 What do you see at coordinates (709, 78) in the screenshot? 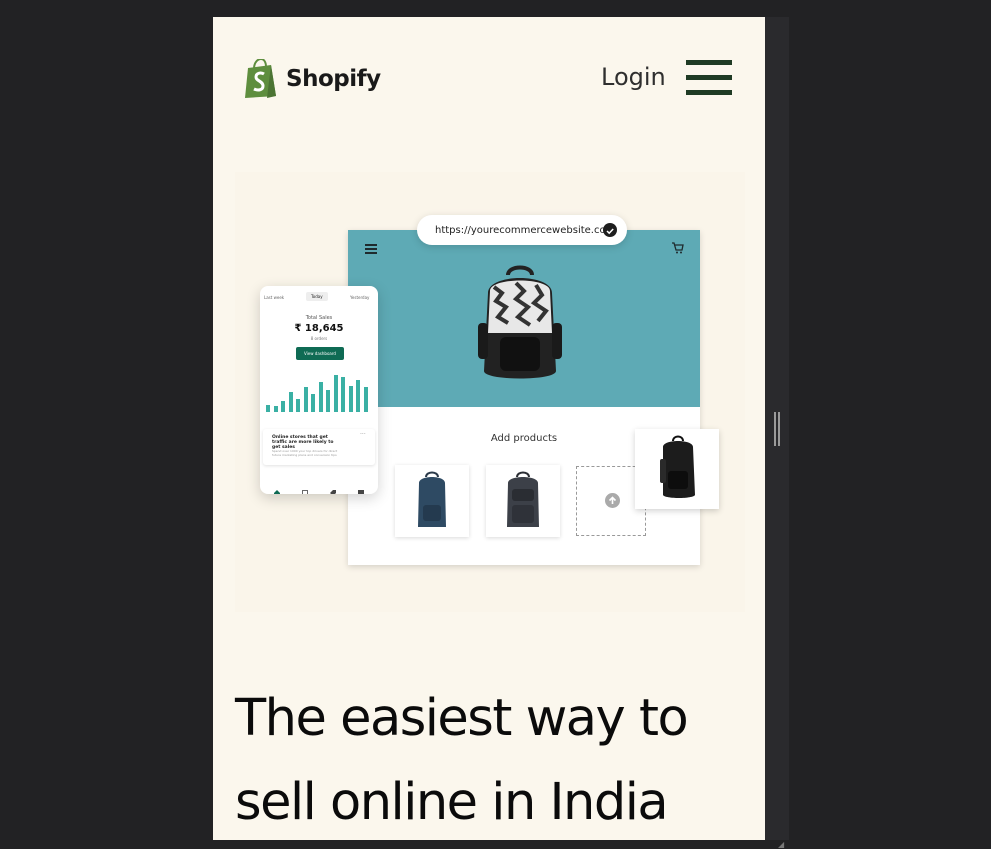
I see `hamburger-menu-icon` at bounding box center [709, 78].